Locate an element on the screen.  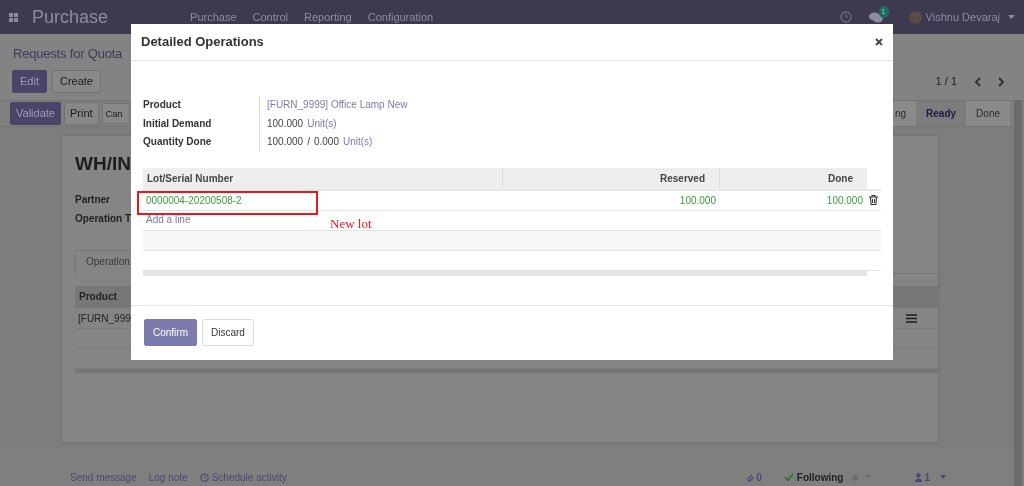
field-label: Quantity Done is located at coordinates (201, 142).